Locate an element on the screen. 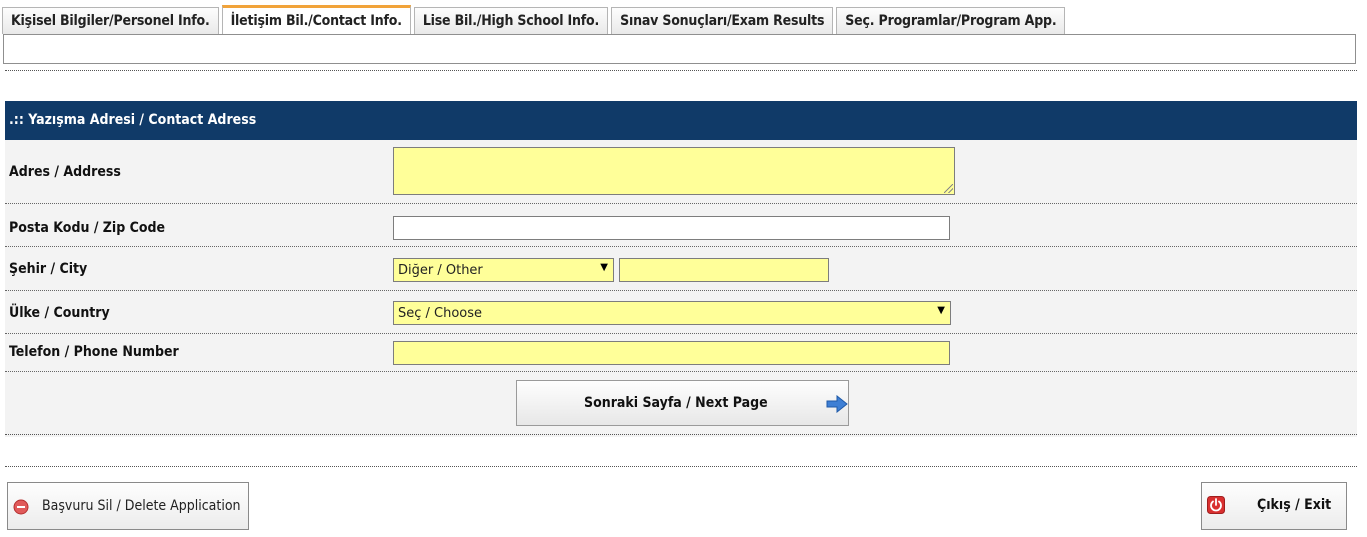 The width and height of the screenshot is (1367, 537). address-textarea is located at coordinates (674, 171).